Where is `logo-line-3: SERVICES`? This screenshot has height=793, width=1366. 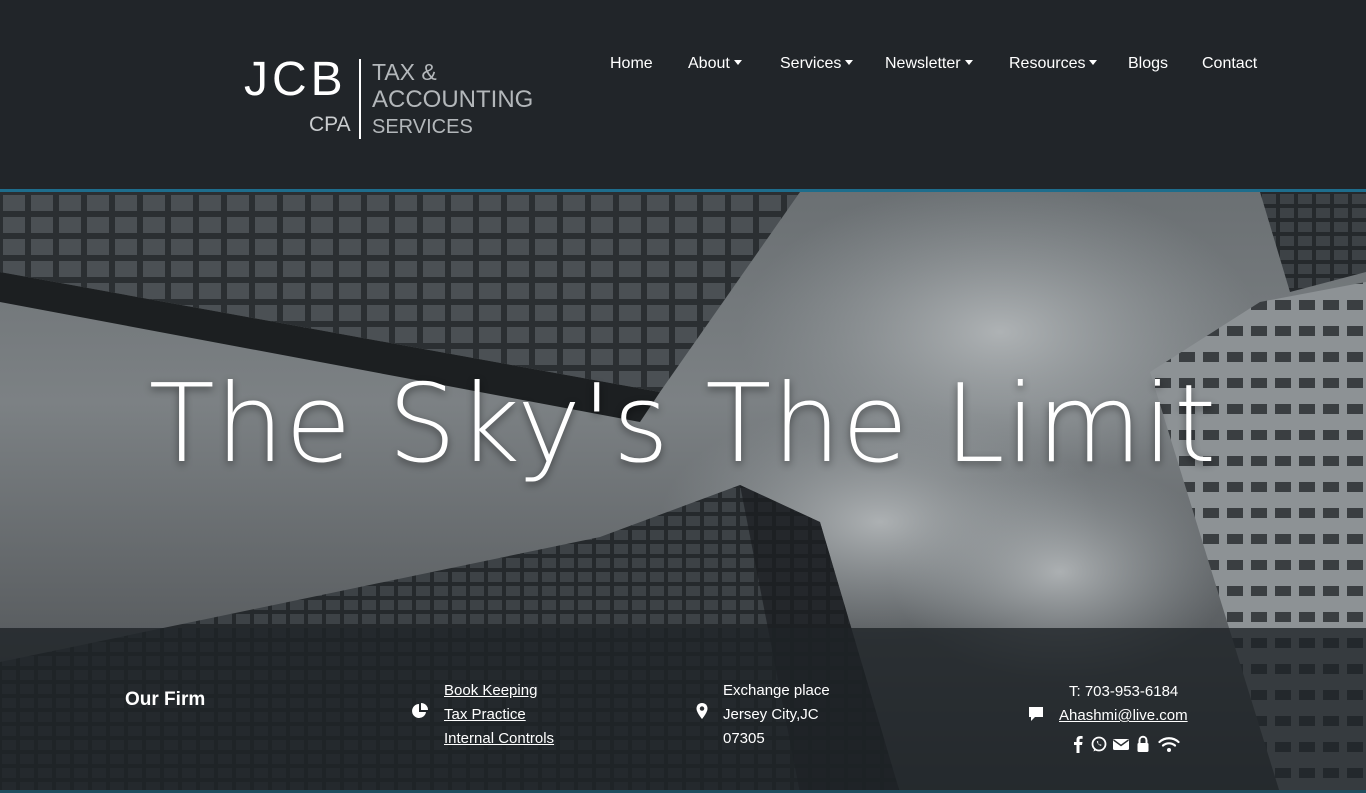 logo-line-3: SERVICES is located at coordinates (422, 127).